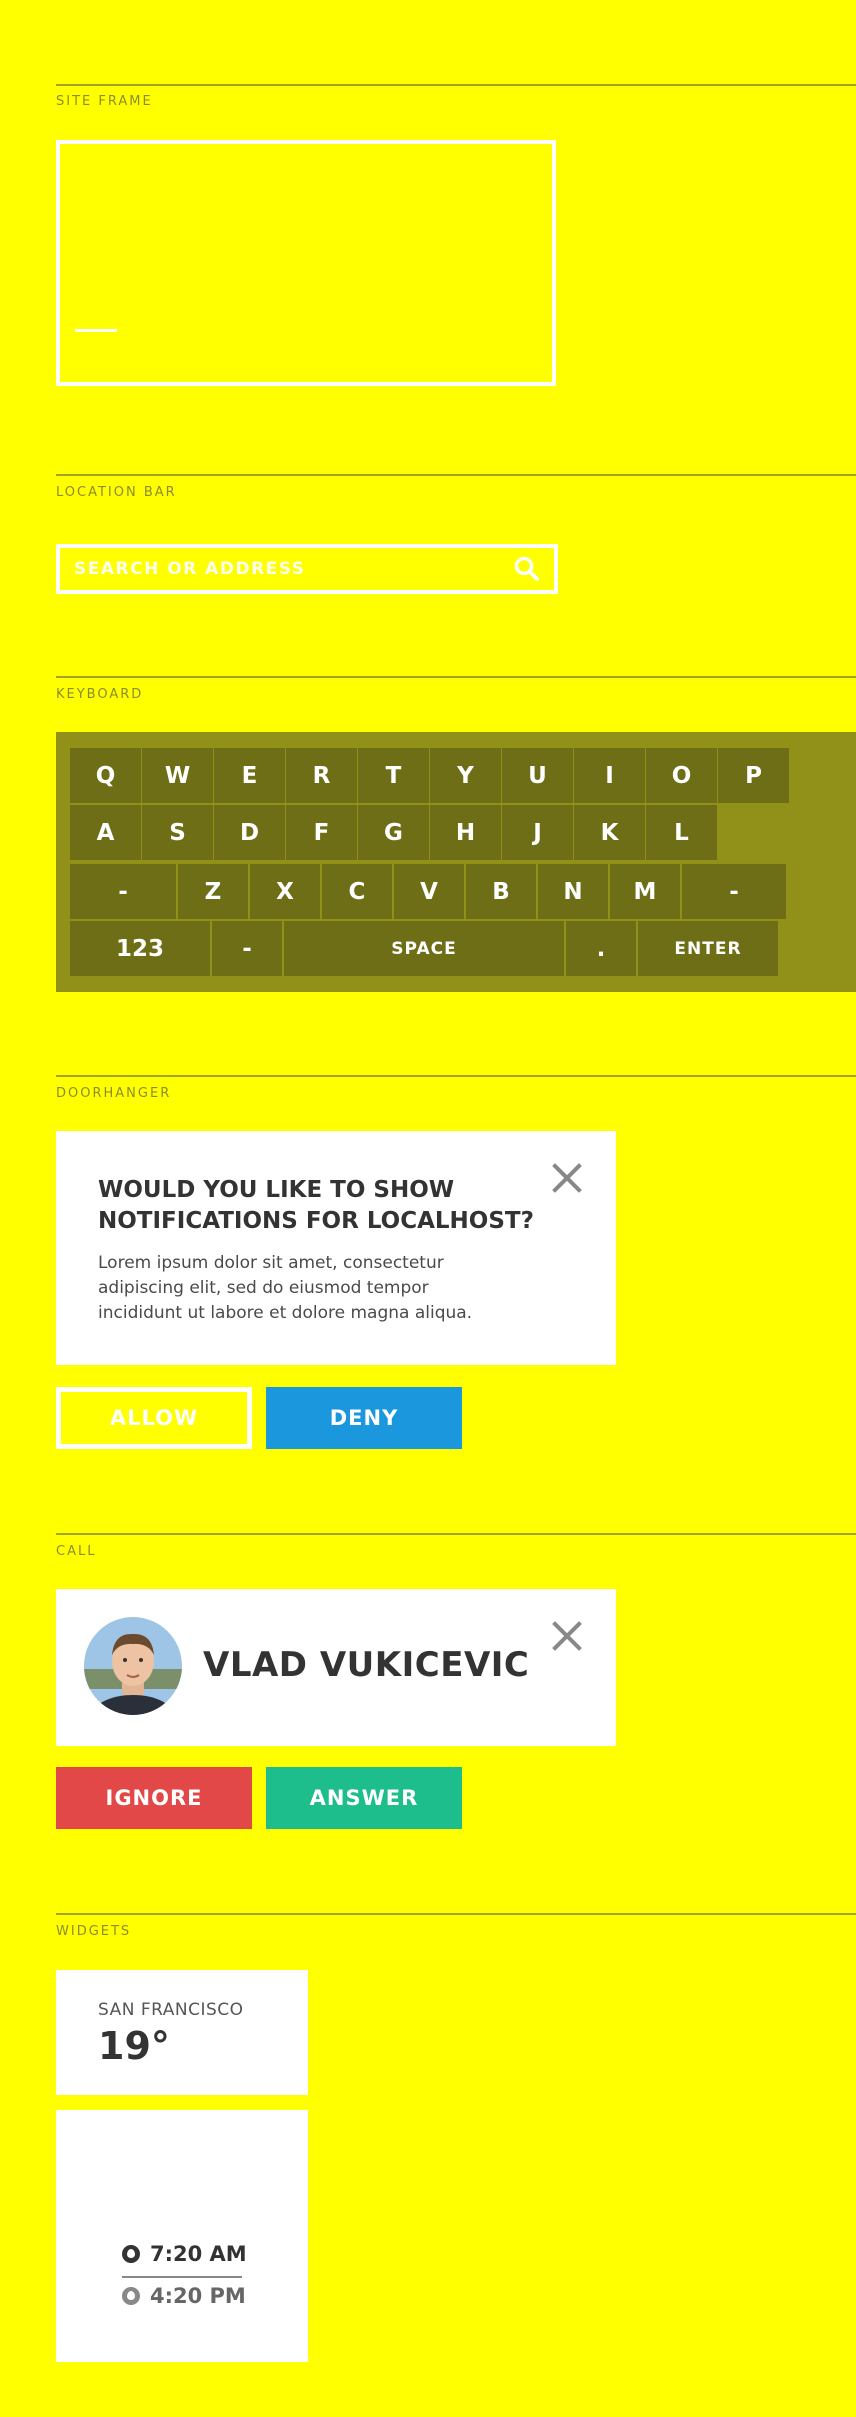 This screenshot has width=856, height=2417. Describe the element at coordinates (601, 948) in the screenshot. I see `key-period: .` at that location.